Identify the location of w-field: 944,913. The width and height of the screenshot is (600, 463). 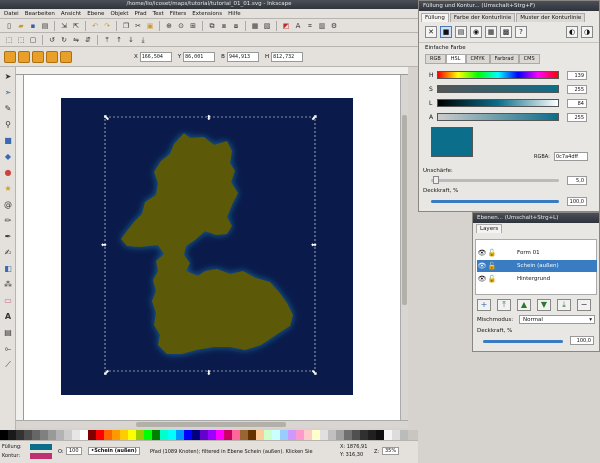
(242, 56).